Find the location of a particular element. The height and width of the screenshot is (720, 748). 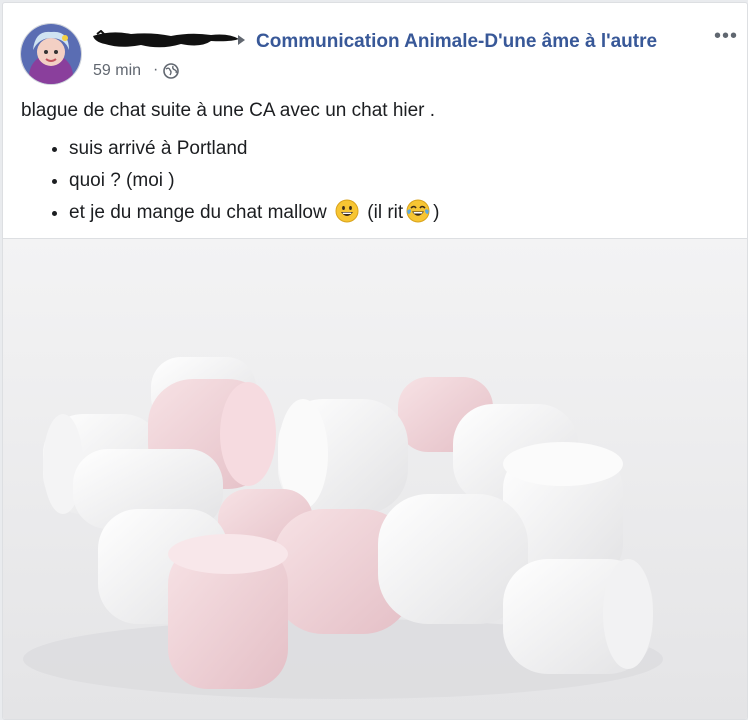

list-item: quoi ? (moi ) is located at coordinates (400, 181).